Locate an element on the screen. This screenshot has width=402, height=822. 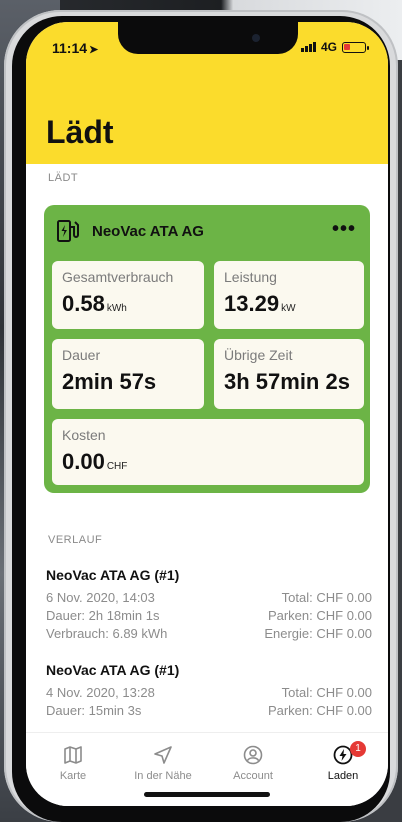
notch is located at coordinates (208, 38).